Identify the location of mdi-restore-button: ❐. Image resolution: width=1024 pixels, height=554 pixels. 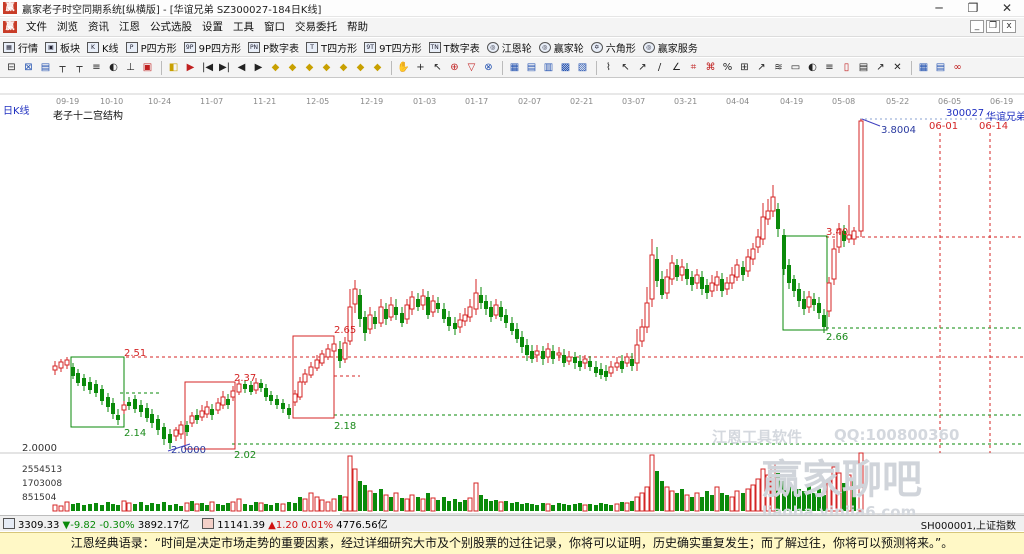
(993, 26).